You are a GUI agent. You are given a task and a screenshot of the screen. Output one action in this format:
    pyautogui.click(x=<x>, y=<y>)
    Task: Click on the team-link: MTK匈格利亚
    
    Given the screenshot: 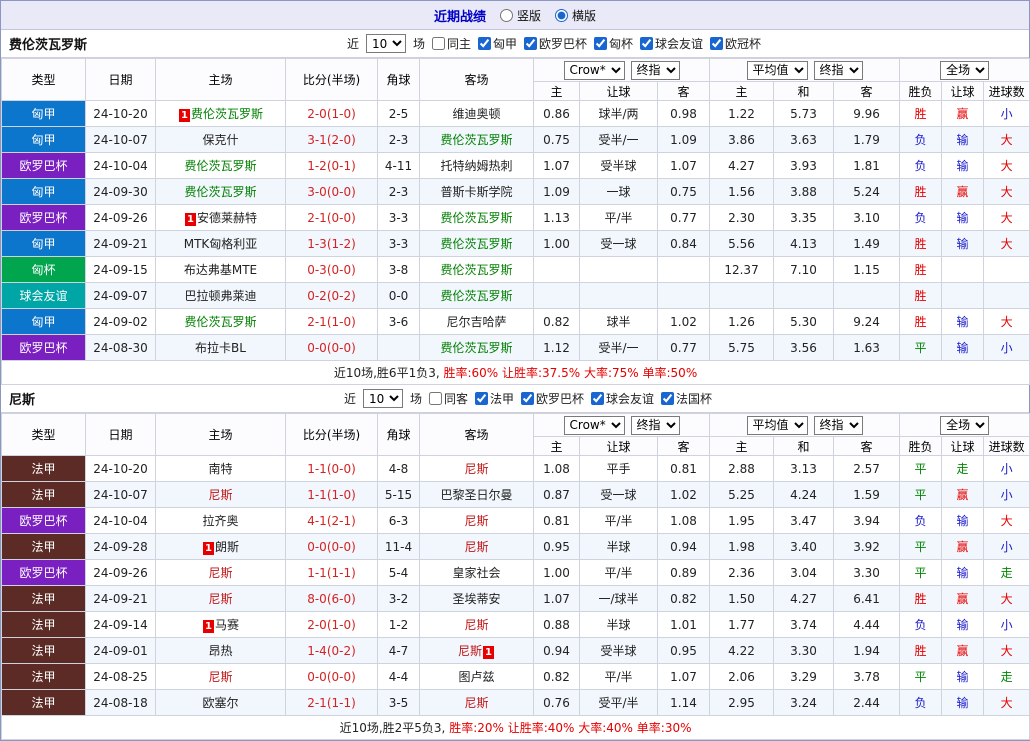 What is the action you would take?
    pyautogui.click(x=221, y=244)
    